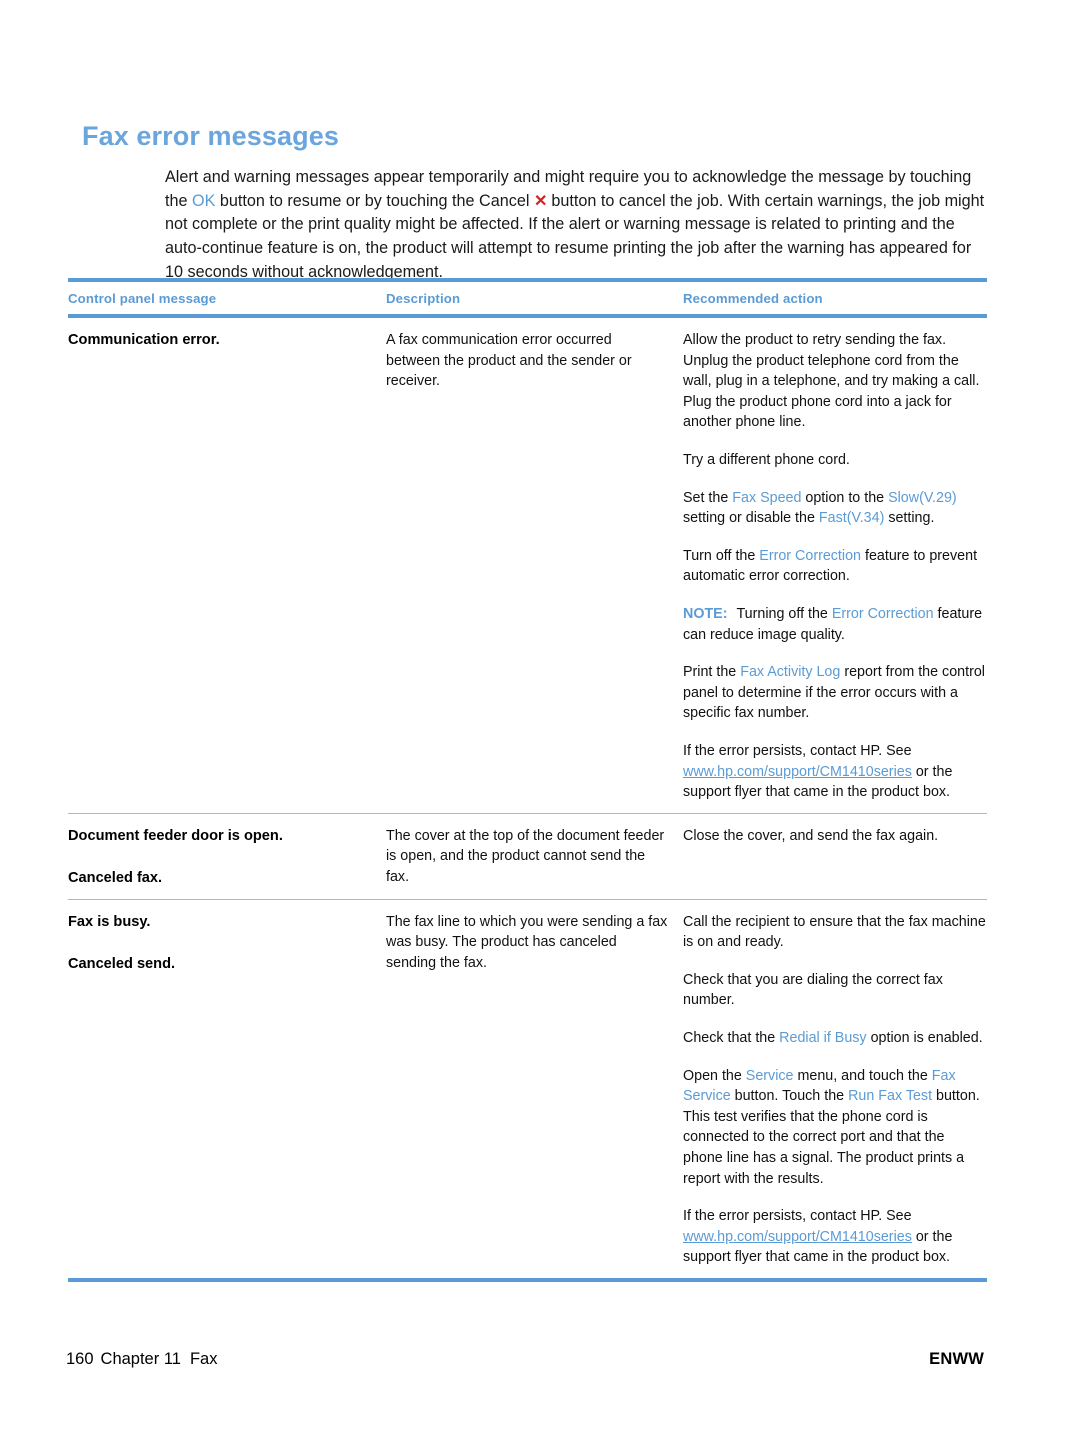 The image size is (1080, 1437). I want to click on action-4-text-a: Turn off the, so click(721, 555).